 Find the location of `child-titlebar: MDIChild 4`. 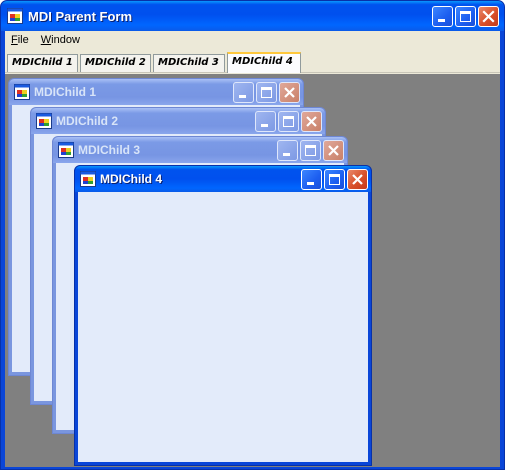

child-titlebar: MDIChild 4 is located at coordinates (223, 179).